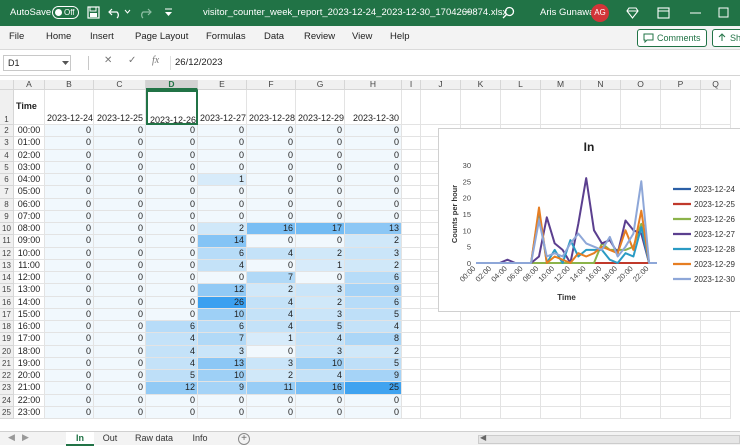  What do you see at coordinates (320, 107) in the screenshot?
I see `date-header-cell: 2023-12-29` at bounding box center [320, 107].